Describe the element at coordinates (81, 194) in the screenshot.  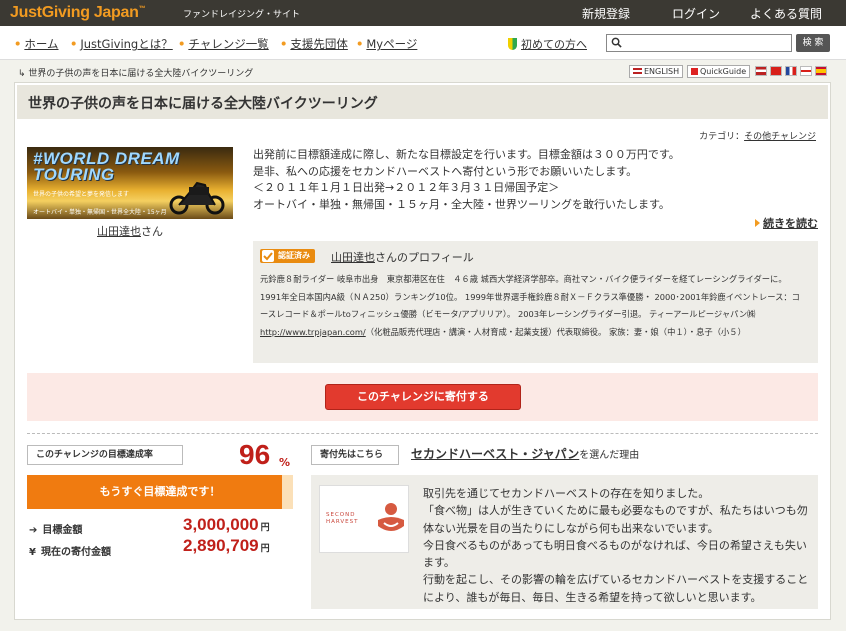
I see `banner-subtitle: 世界の子供の希望と夢を発信します` at that location.